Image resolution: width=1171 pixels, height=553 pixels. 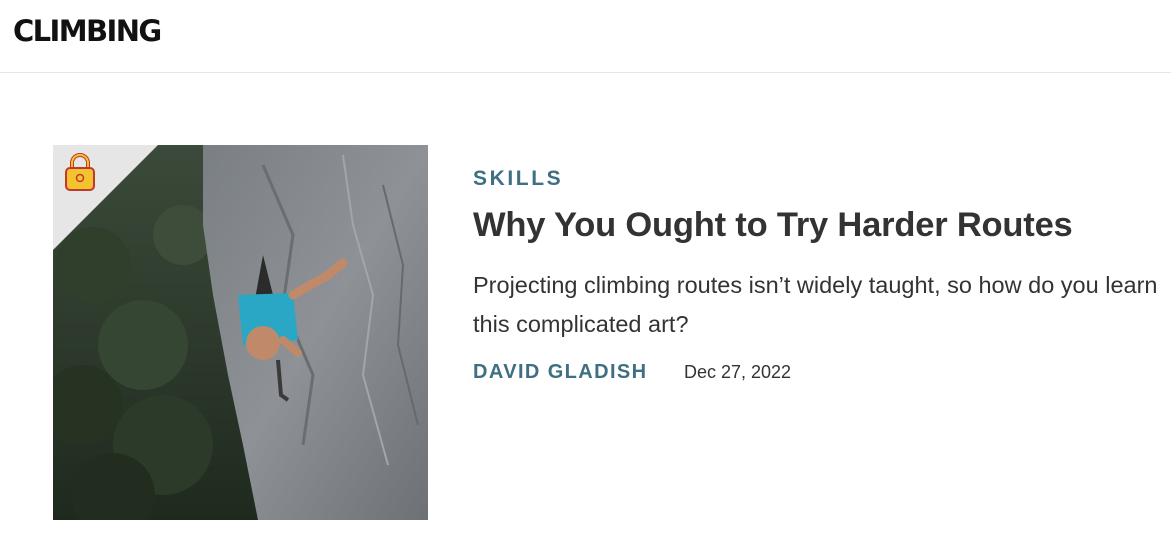 What do you see at coordinates (737, 372) in the screenshot?
I see `publish-date: Dec 27, 2022` at bounding box center [737, 372].